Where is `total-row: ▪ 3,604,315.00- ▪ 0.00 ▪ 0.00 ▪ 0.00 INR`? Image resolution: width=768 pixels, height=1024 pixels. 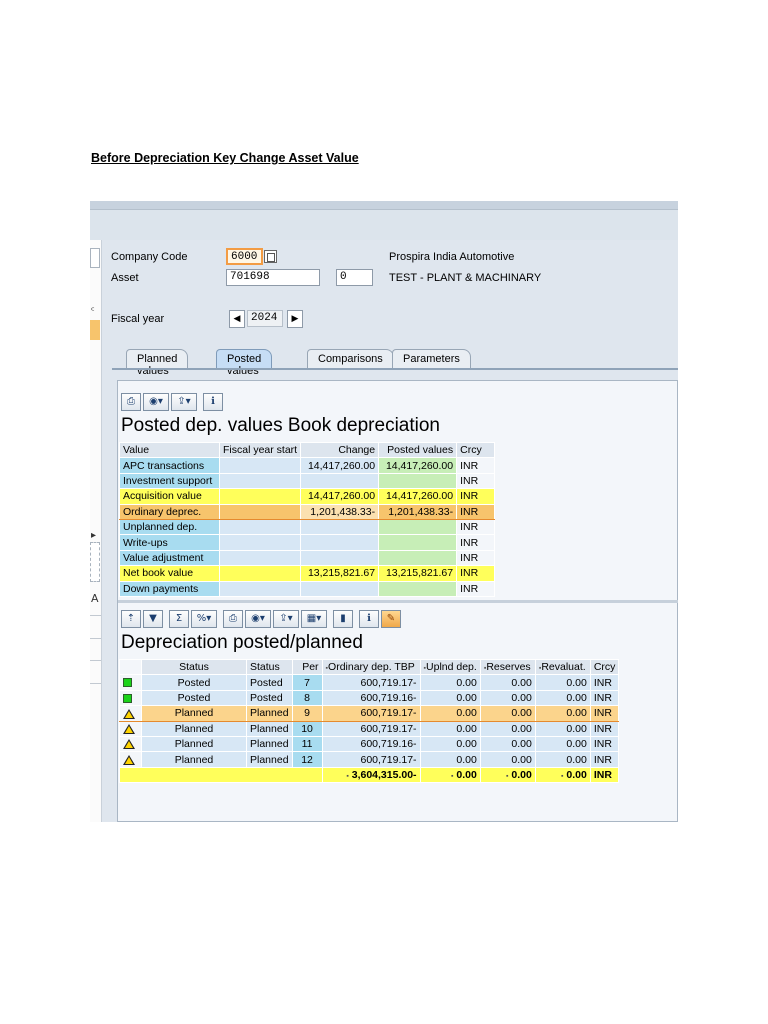
total-row: ▪ 3,604,315.00- ▪ 0.00 ▪ 0.00 ▪ 0.00 INR is located at coordinates (369, 775).